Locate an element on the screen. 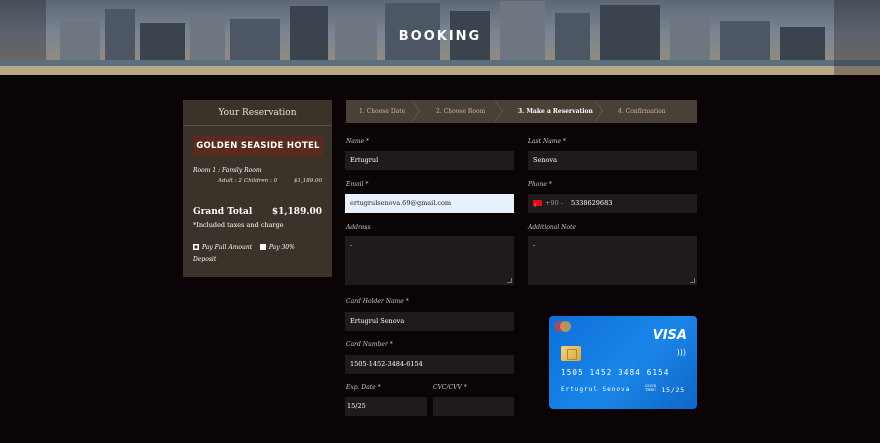 Image resolution: width=880 pixels, height=443 pixels. card-number-display: 1505 1452 3484 6154 is located at coordinates (615, 372).